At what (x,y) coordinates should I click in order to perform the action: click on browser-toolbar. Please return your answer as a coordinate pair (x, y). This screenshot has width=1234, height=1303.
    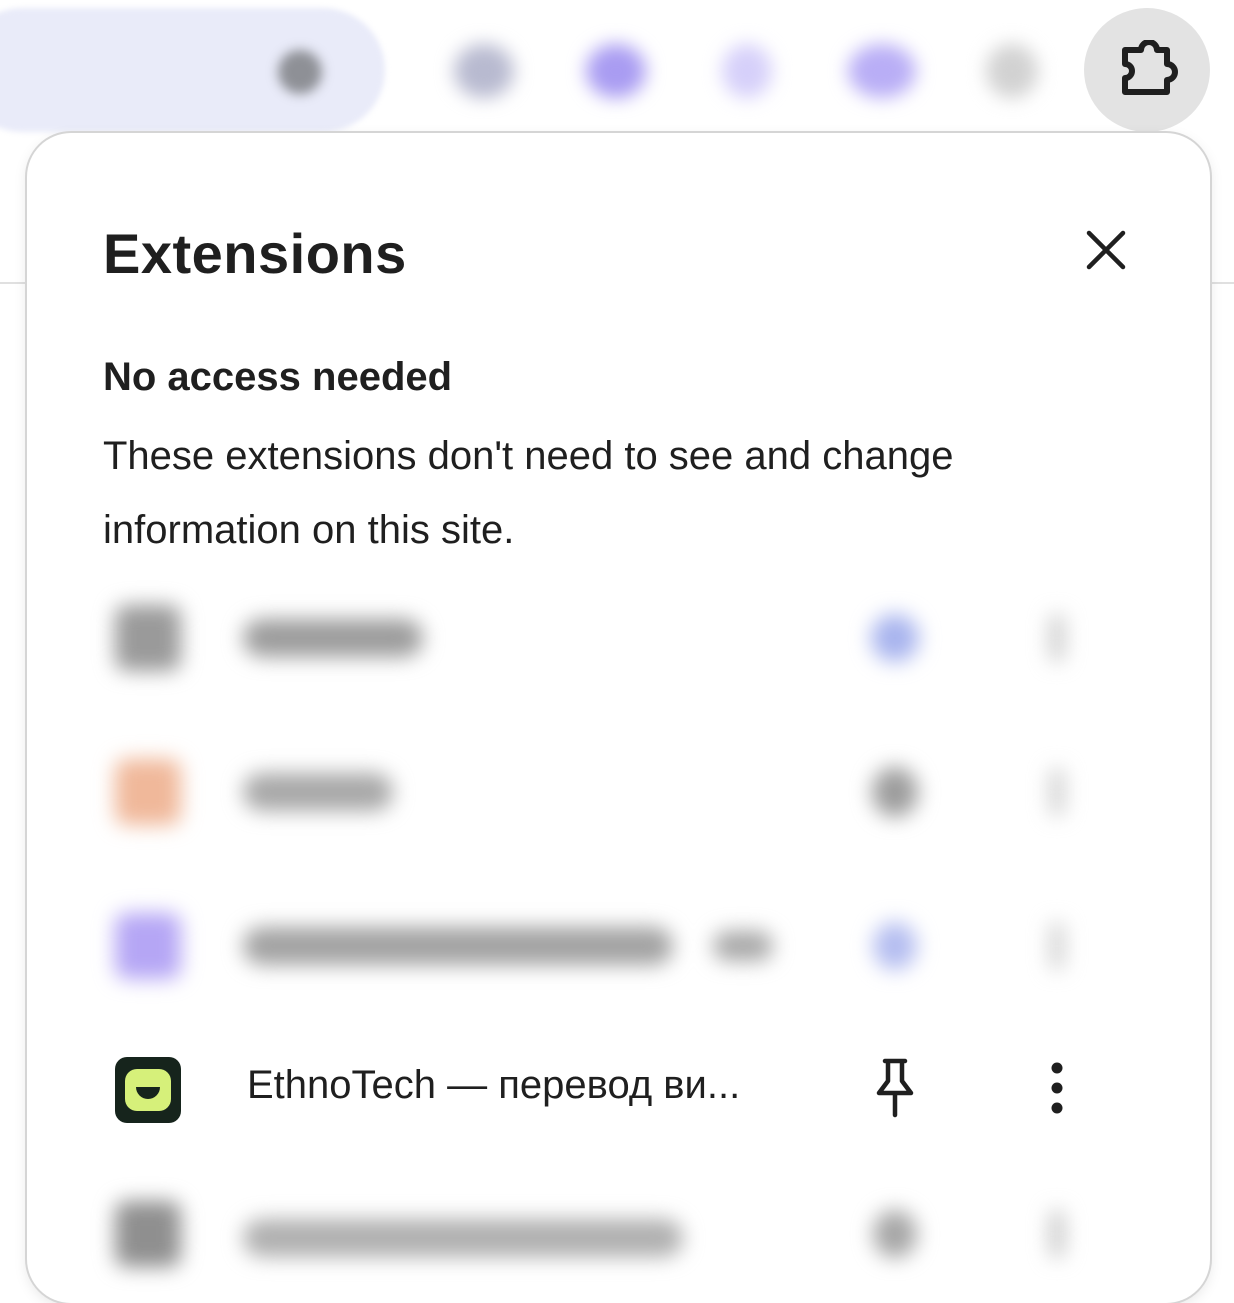
    Looking at the image, I should click on (617, 70).